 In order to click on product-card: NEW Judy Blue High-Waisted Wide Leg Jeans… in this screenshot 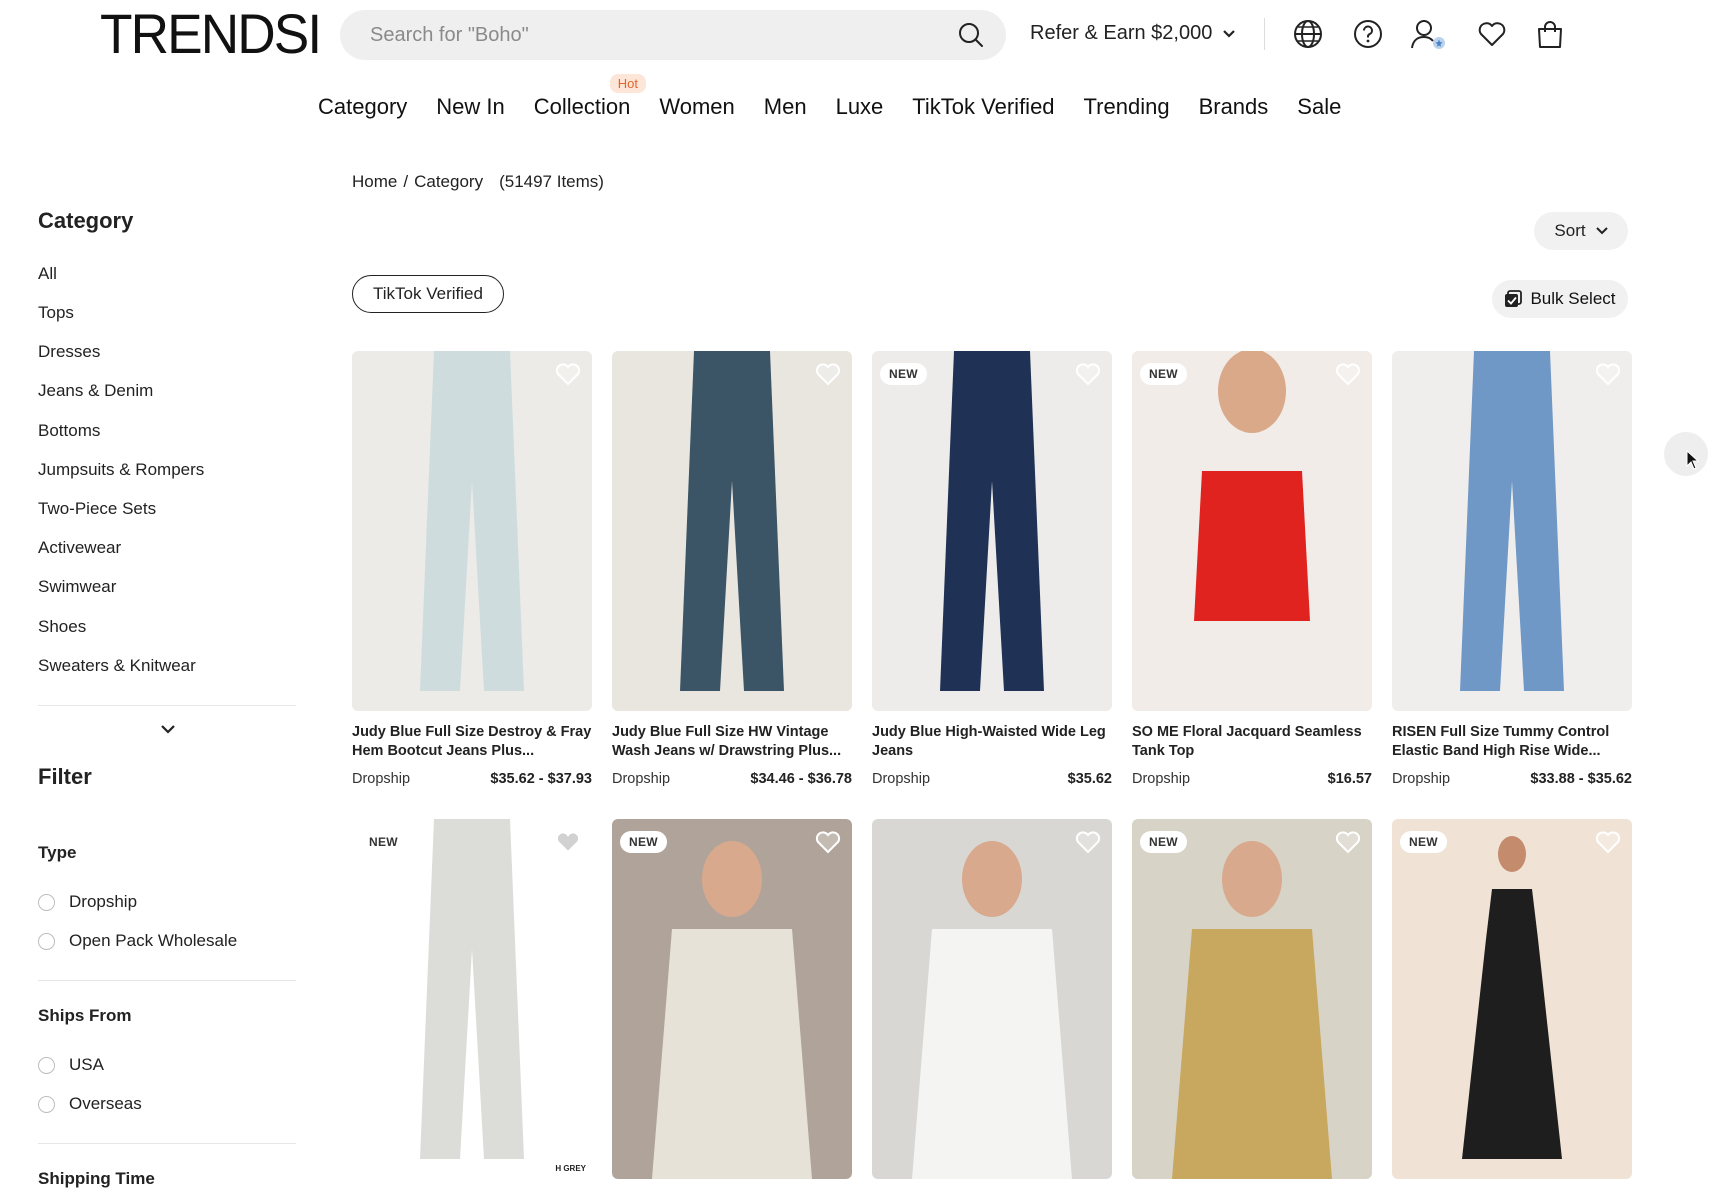, I will do `click(992, 569)`.